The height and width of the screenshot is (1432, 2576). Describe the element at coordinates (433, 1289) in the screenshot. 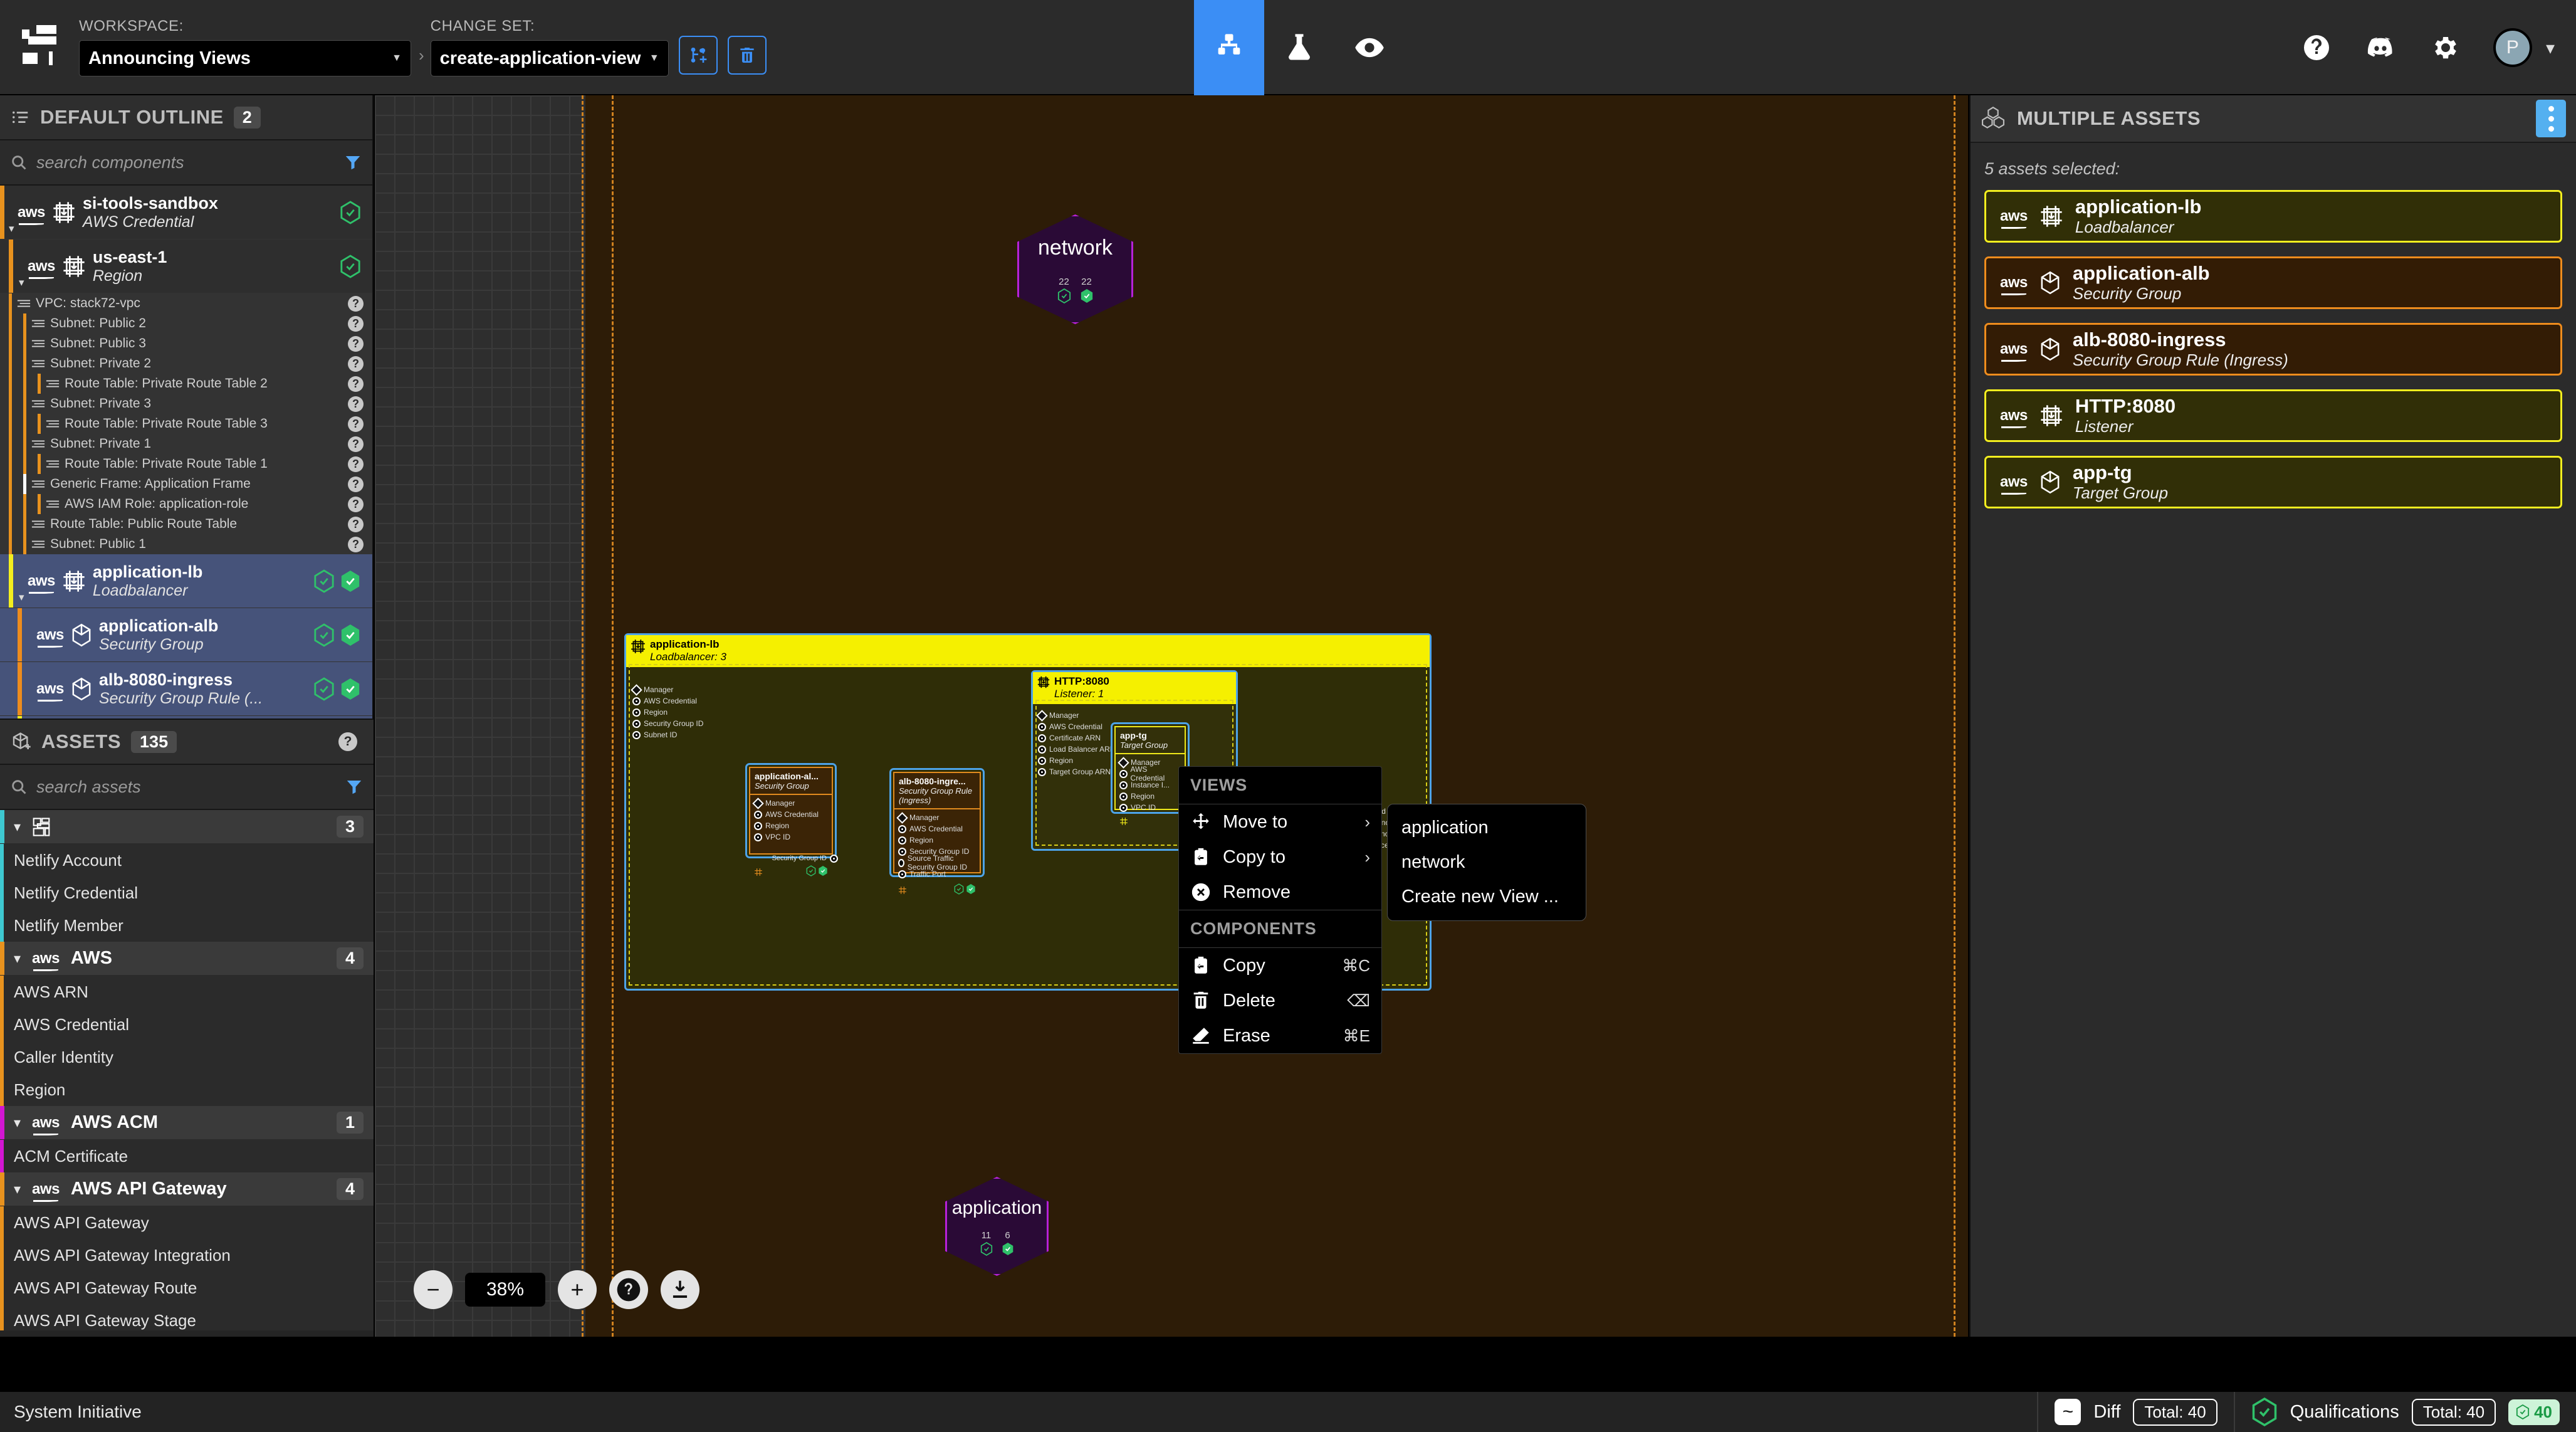

I see `zoom-out-button: −` at that location.